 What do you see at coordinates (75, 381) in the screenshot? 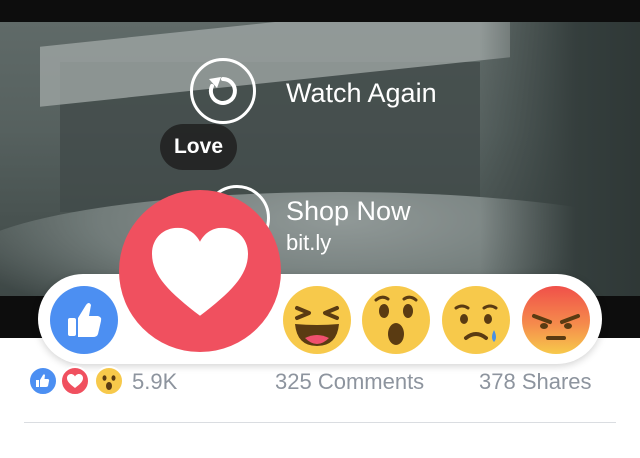
I see `love-summary-icon` at bounding box center [75, 381].